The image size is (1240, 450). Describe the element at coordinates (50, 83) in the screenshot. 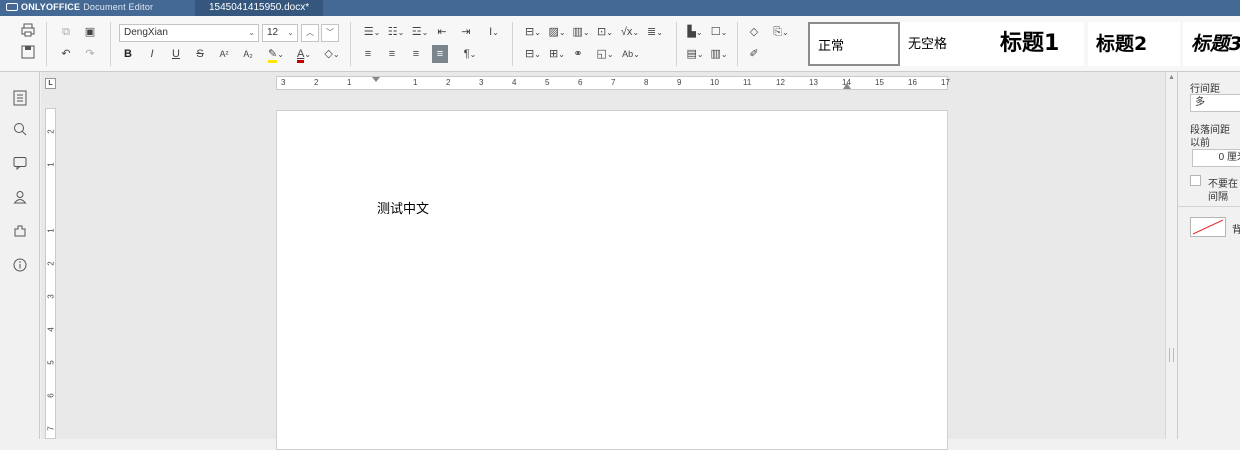

I see `tab-stop-selector: L` at that location.